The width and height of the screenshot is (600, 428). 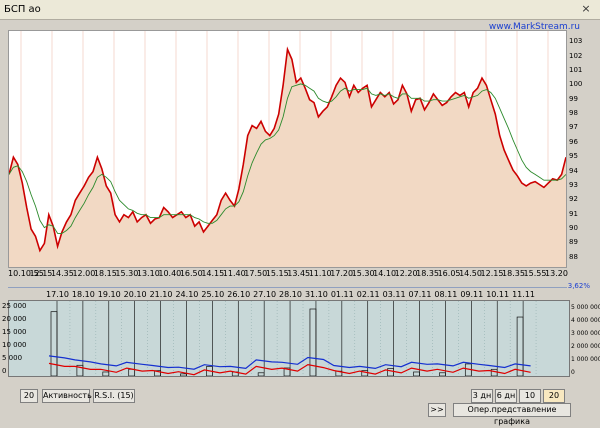 I want to click on volume-left-tick: 10 000, so click(x=14, y=345).